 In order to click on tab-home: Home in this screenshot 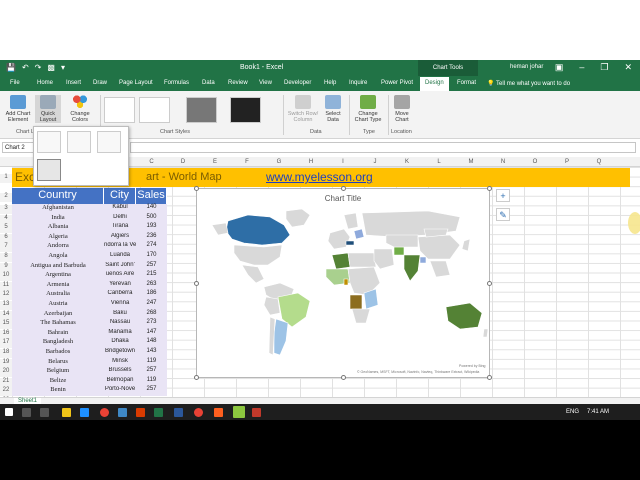, I will do `click(45, 83)`.